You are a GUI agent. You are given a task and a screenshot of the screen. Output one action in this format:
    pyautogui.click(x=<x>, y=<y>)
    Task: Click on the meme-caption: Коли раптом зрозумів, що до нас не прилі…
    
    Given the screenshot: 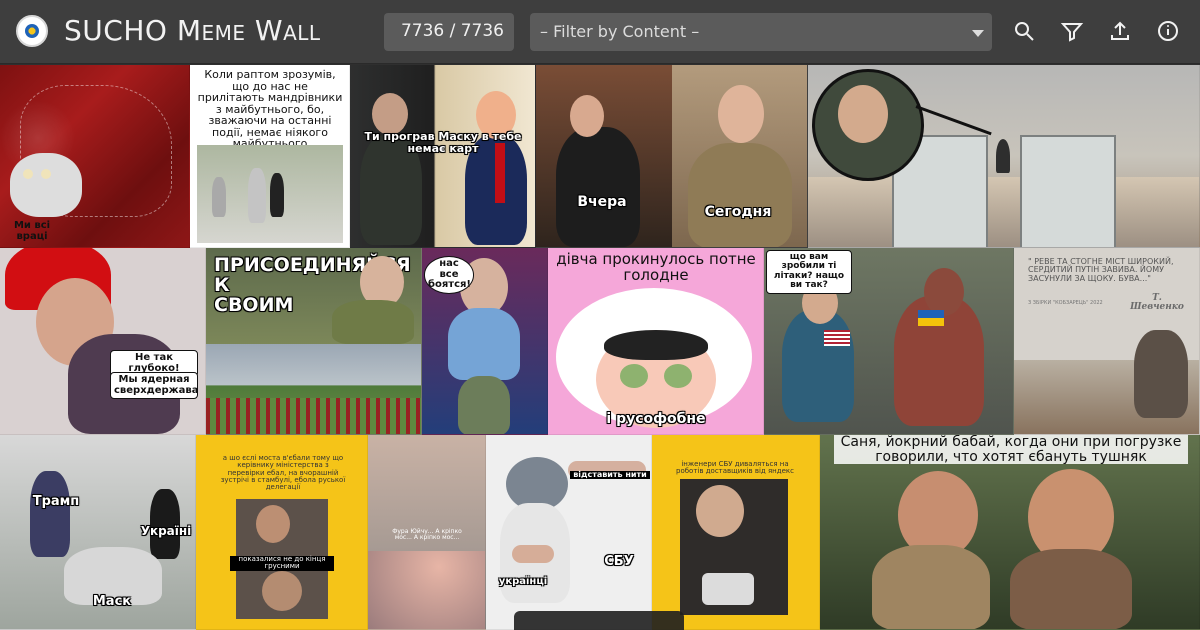 What is the action you would take?
    pyautogui.click(x=270, y=109)
    